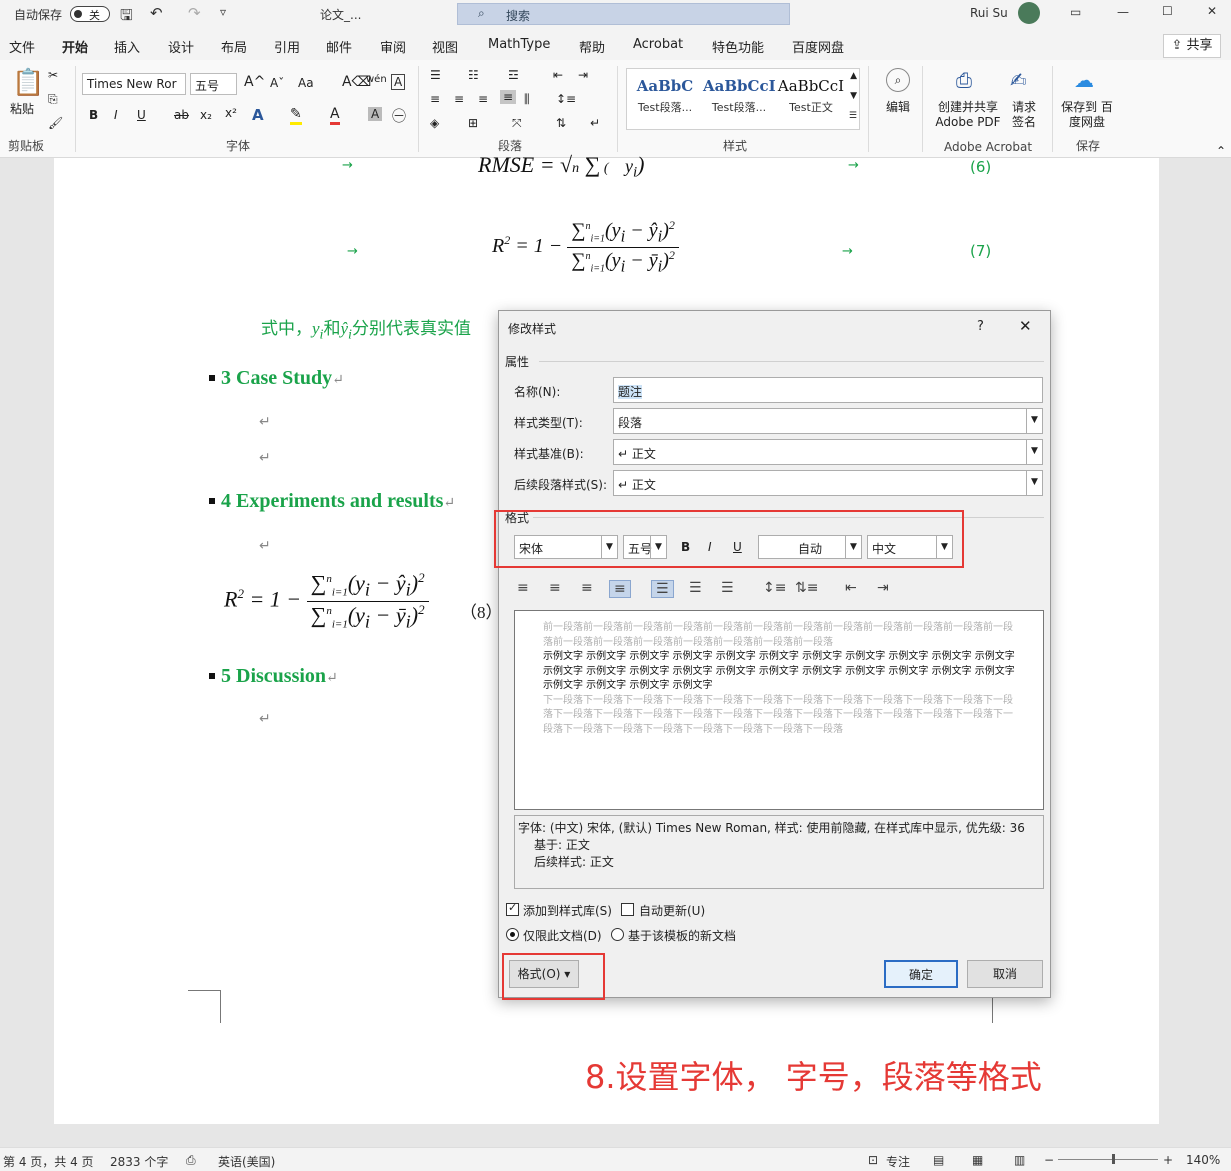 This screenshot has height=1171, width=1231. Describe the element at coordinates (53, 75) in the screenshot. I see `cut-icon: ✂` at that location.